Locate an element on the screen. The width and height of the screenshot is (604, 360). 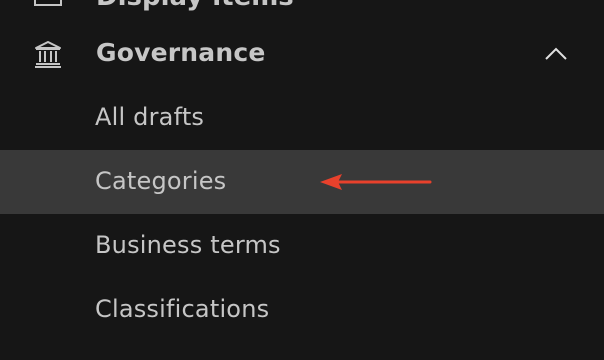
nav-item-label: Categories is located at coordinates (161, 181).